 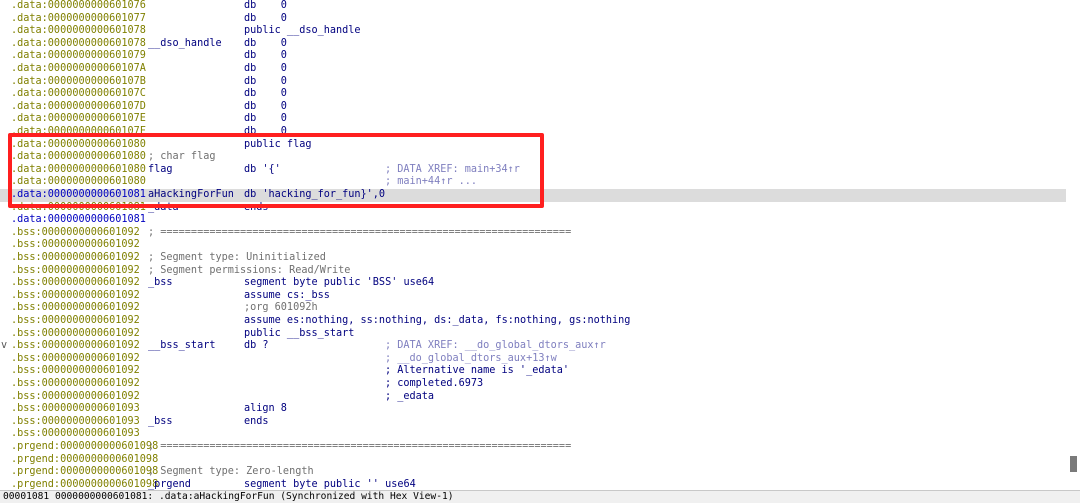 What do you see at coordinates (533, 422) in the screenshot?
I see `listing-line: .bss:0000000000601093 _bss ends` at bounding box center [533, 422].